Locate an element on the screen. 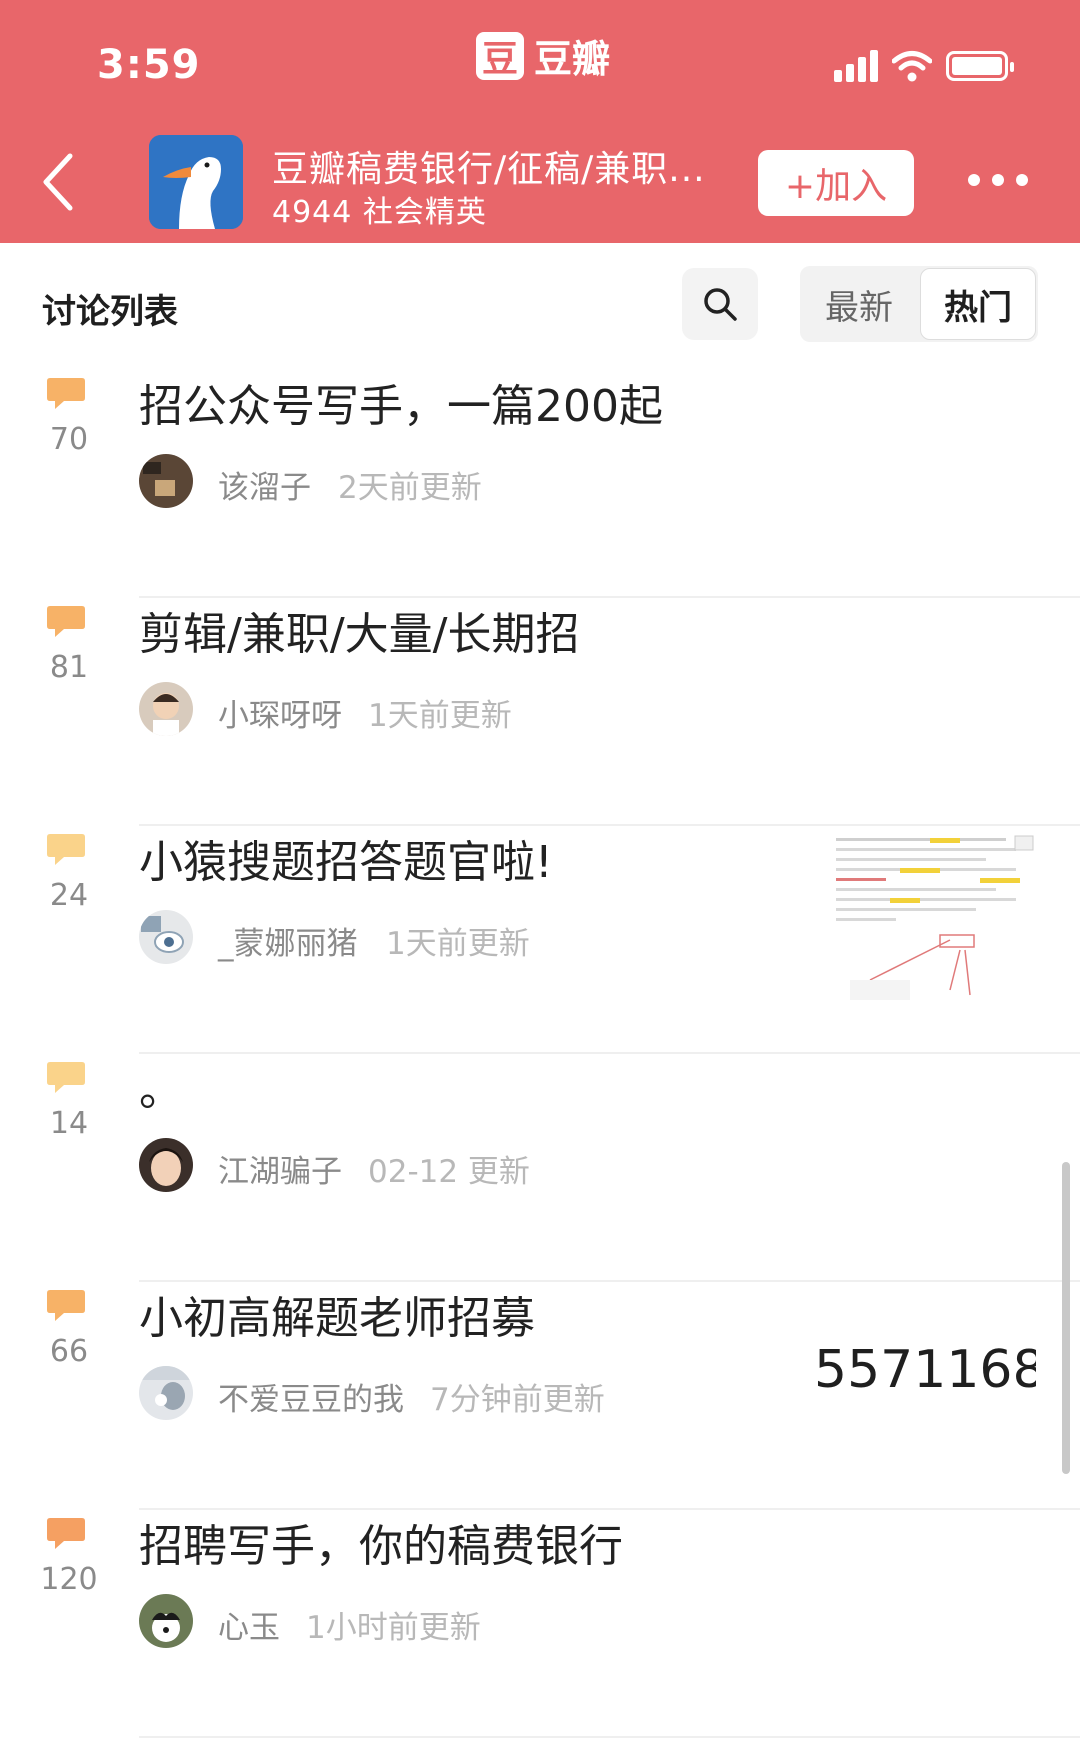  group-member-count: 4944 社会精英 is located at coordinates (379, 212).